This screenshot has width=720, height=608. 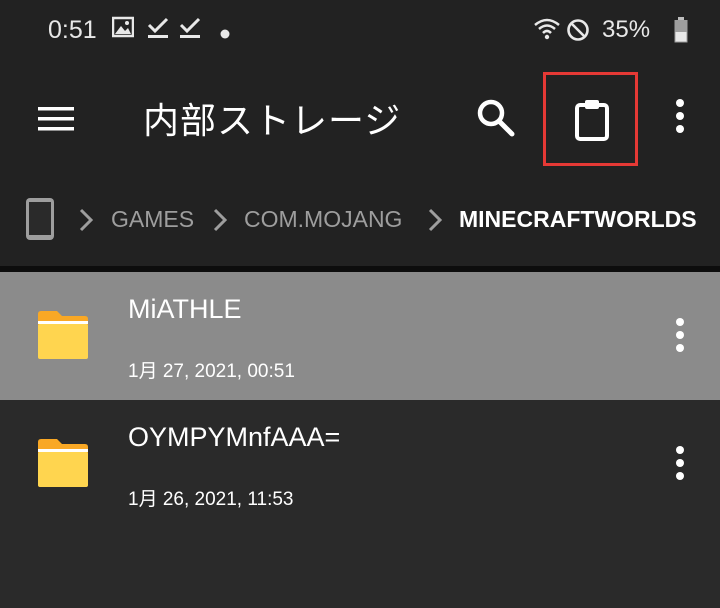 I want to click on search-icon, so click(x=496, y=118).